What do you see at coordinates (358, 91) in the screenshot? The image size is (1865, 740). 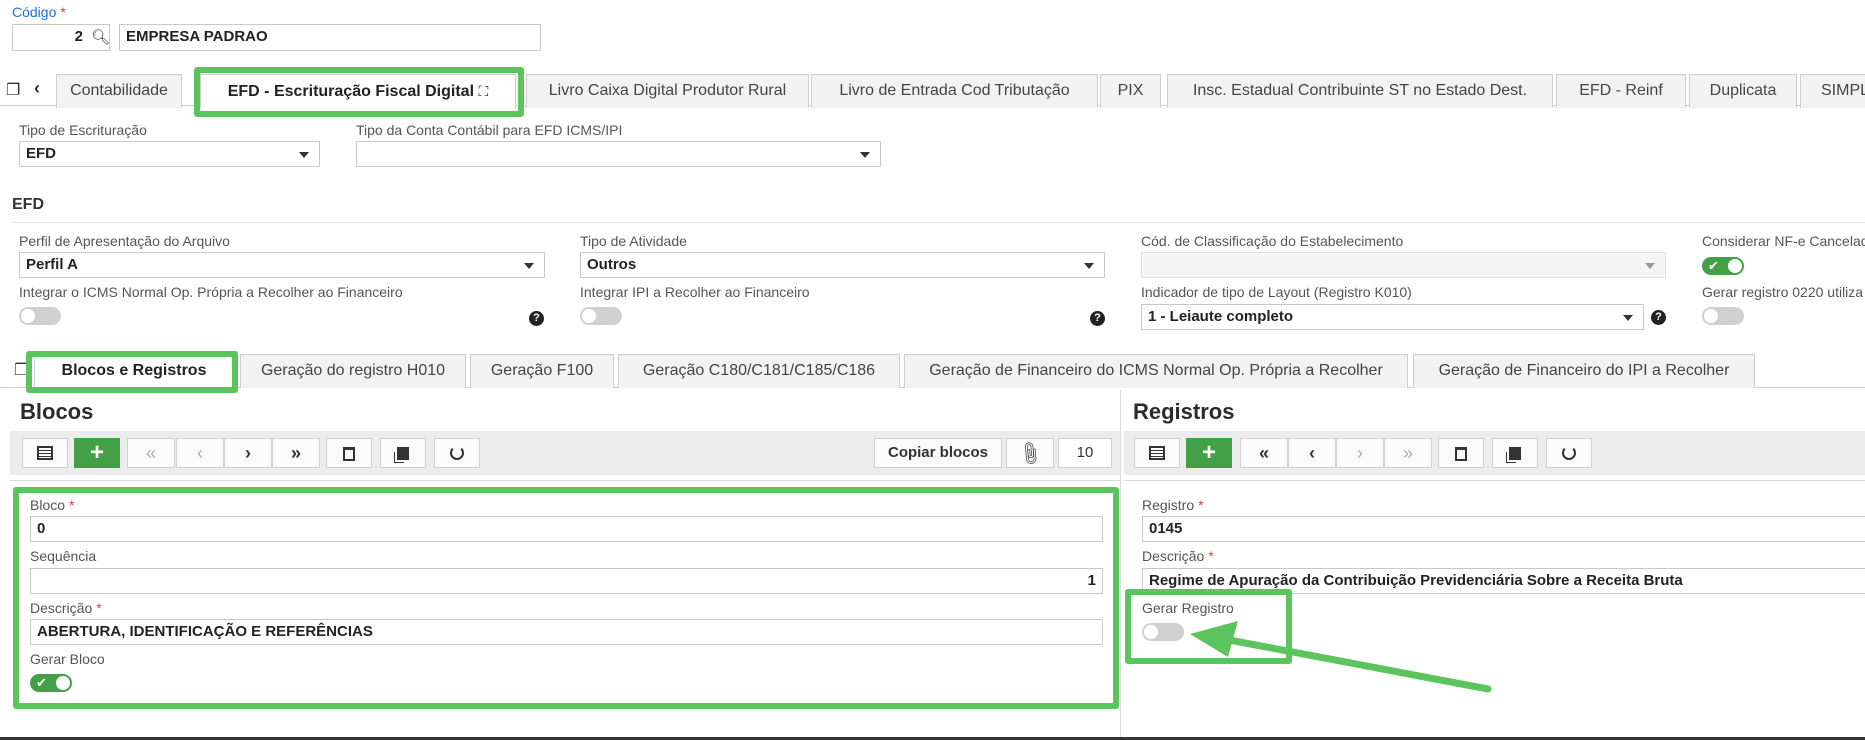 I see `tab-efd: EFD - Escrituração Fiscal Digital ⛶` at bounding box center [358, 91].